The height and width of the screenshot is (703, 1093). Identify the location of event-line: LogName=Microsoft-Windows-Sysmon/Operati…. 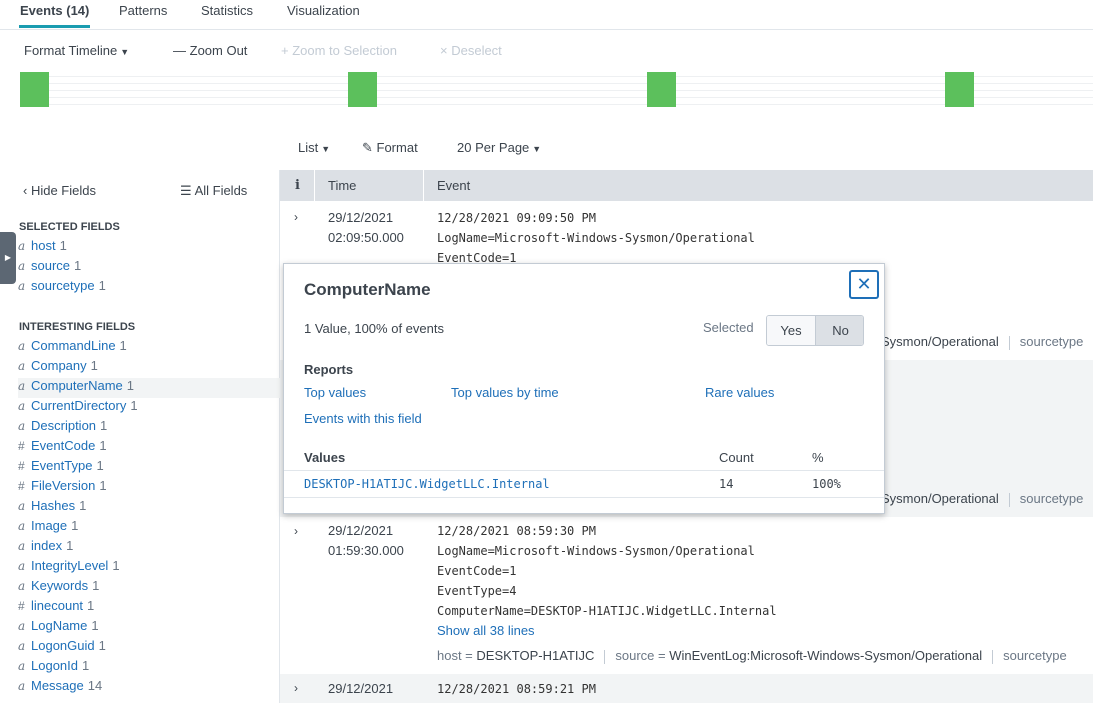
(596, 238).